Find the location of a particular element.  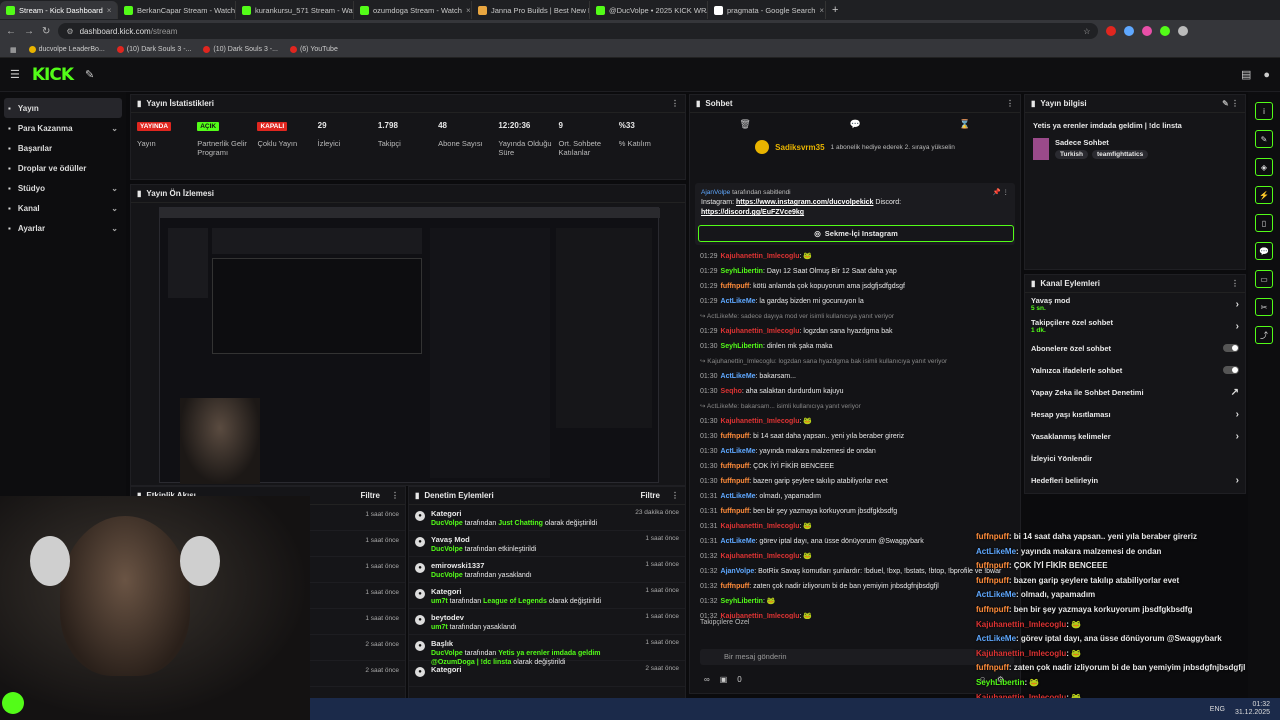

sidebar-item: ▪ Kanal ⌄ is located at coordinates (63, 208).